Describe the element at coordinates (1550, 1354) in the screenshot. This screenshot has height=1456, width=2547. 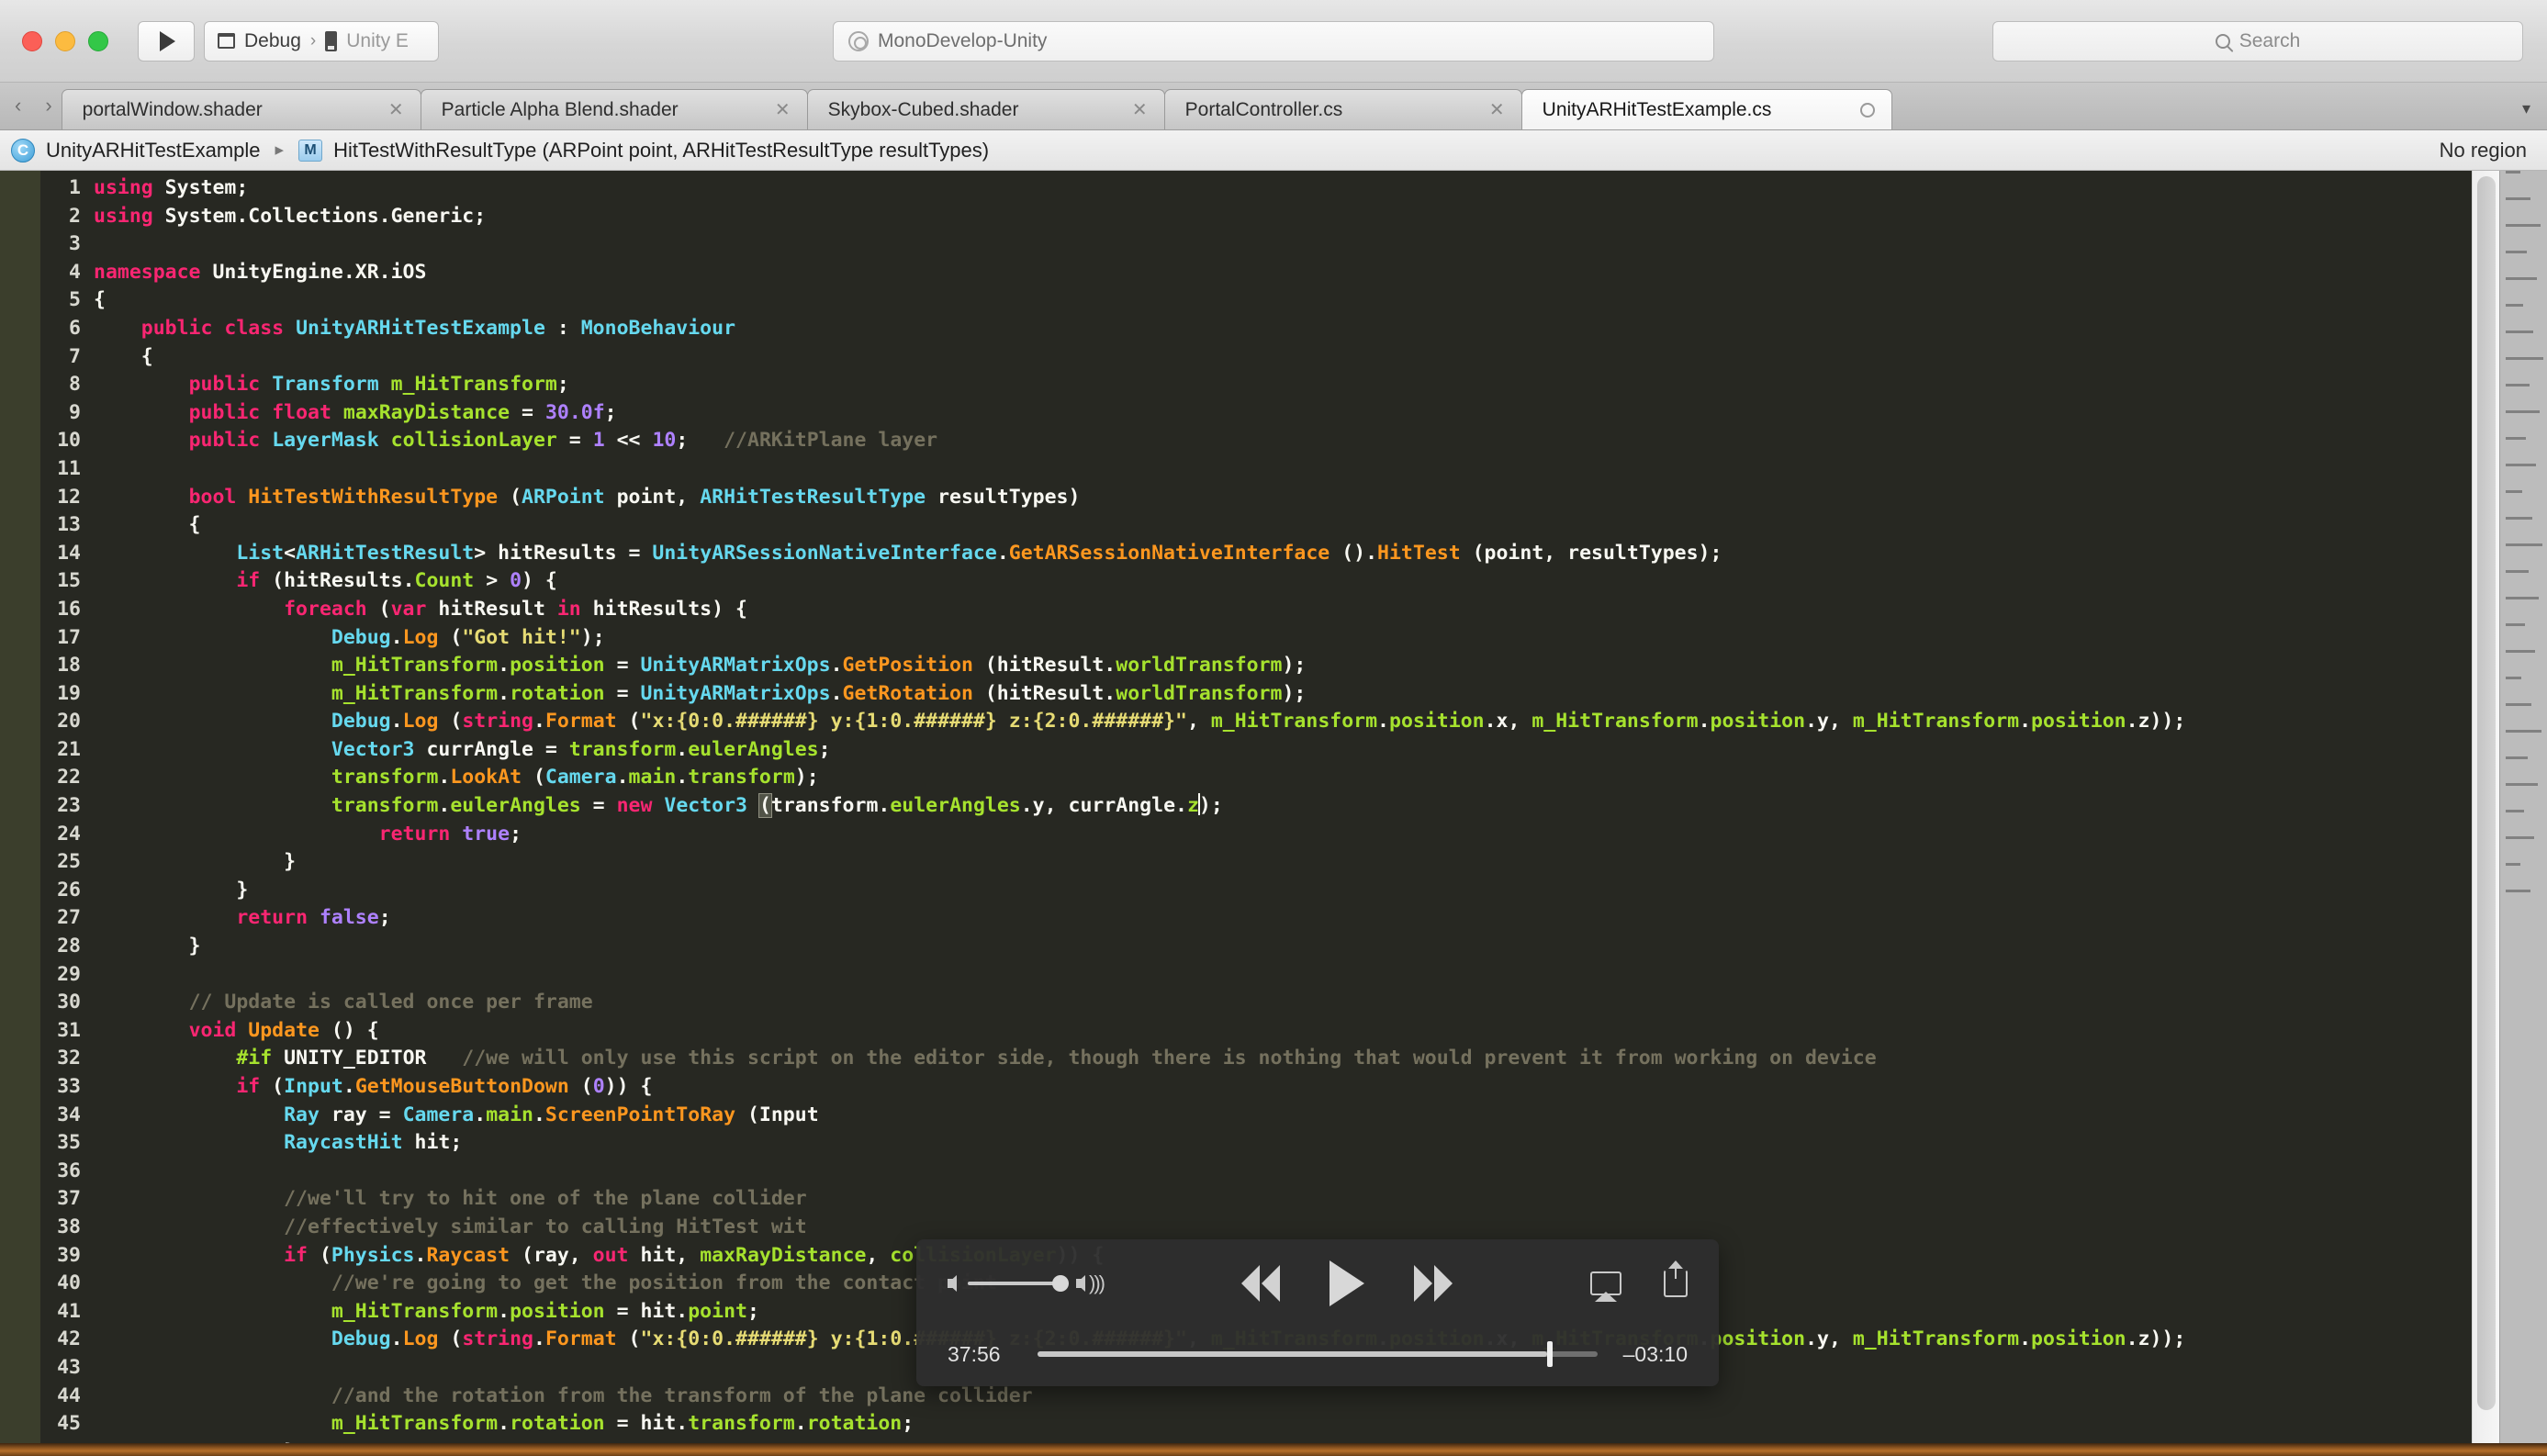
I see `scrubber-handle` at that location.